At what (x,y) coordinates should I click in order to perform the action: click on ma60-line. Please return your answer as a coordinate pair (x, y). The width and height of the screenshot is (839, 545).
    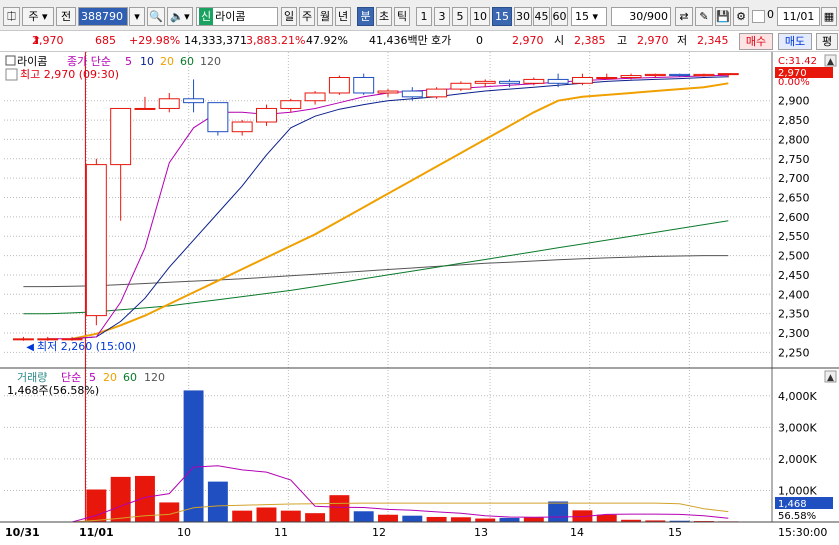
    Looking at the image, I should click on (376, 267).